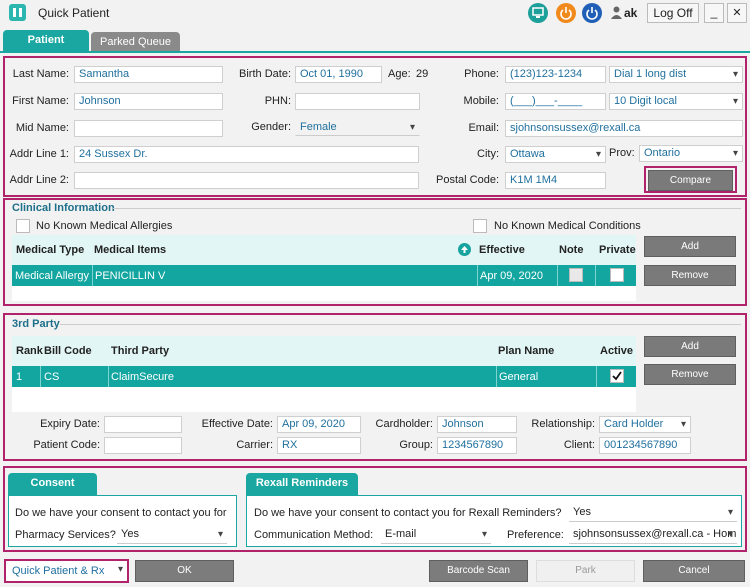 Image resolution: width=750 pixels, height=587 pixels. I want to click on clinical-table-empty, so click(324, 293).